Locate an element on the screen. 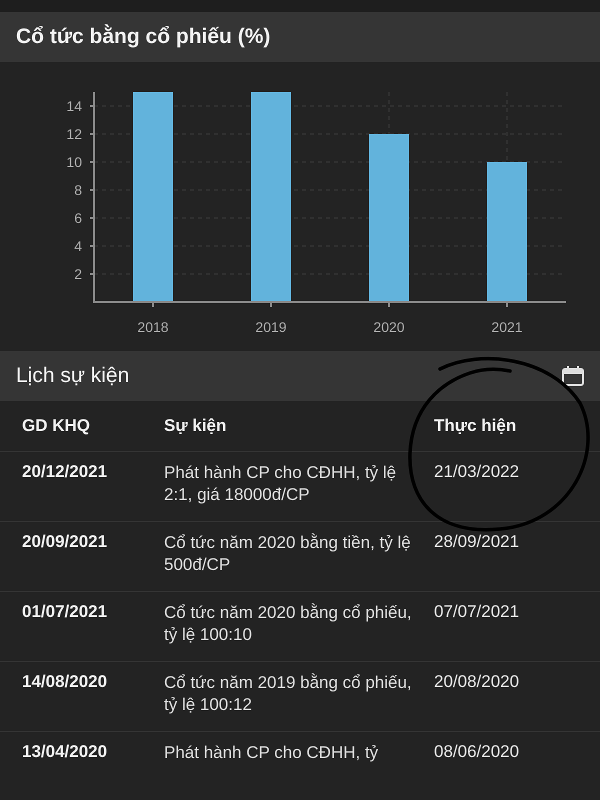 The height and width of the screenshot is (800, 600). table-cell-text: 13/04/2020 is located at coordinates (65, 752).